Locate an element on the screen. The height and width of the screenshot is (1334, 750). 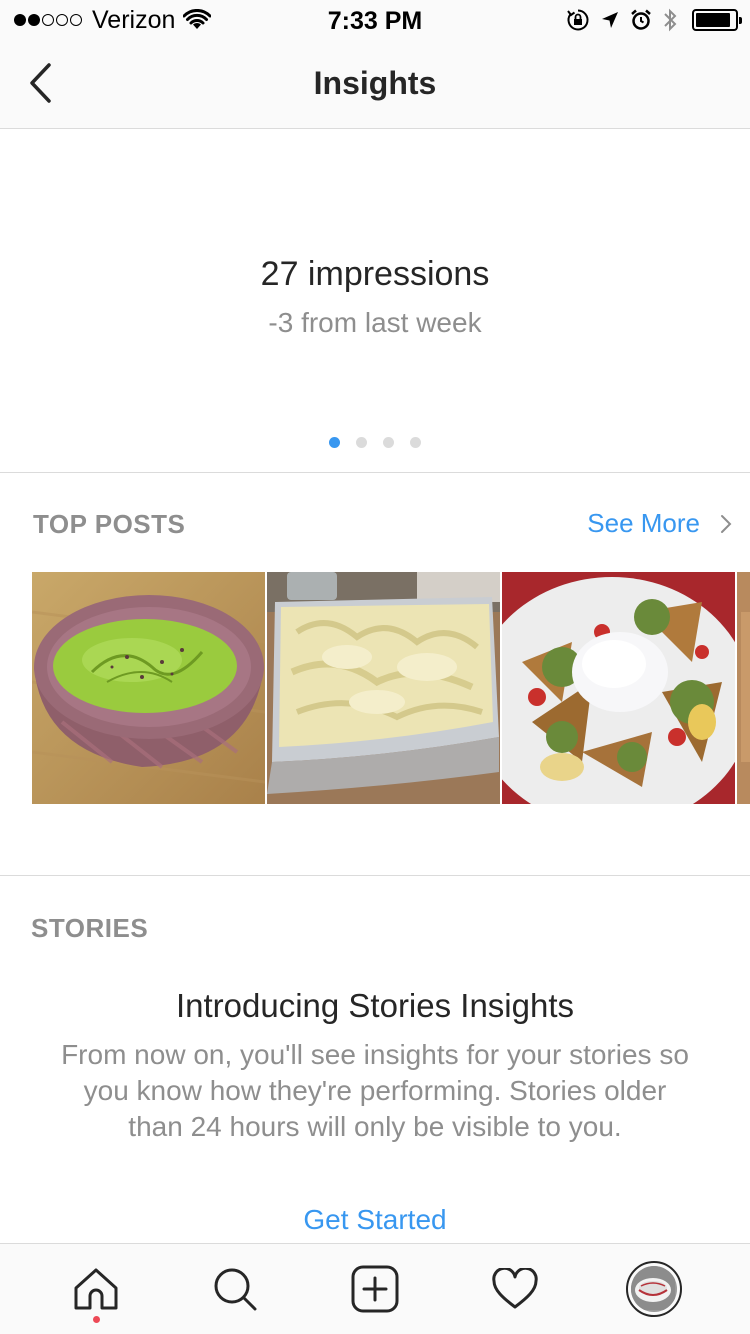
tab-new-post is located at coordinates (375, 1289).